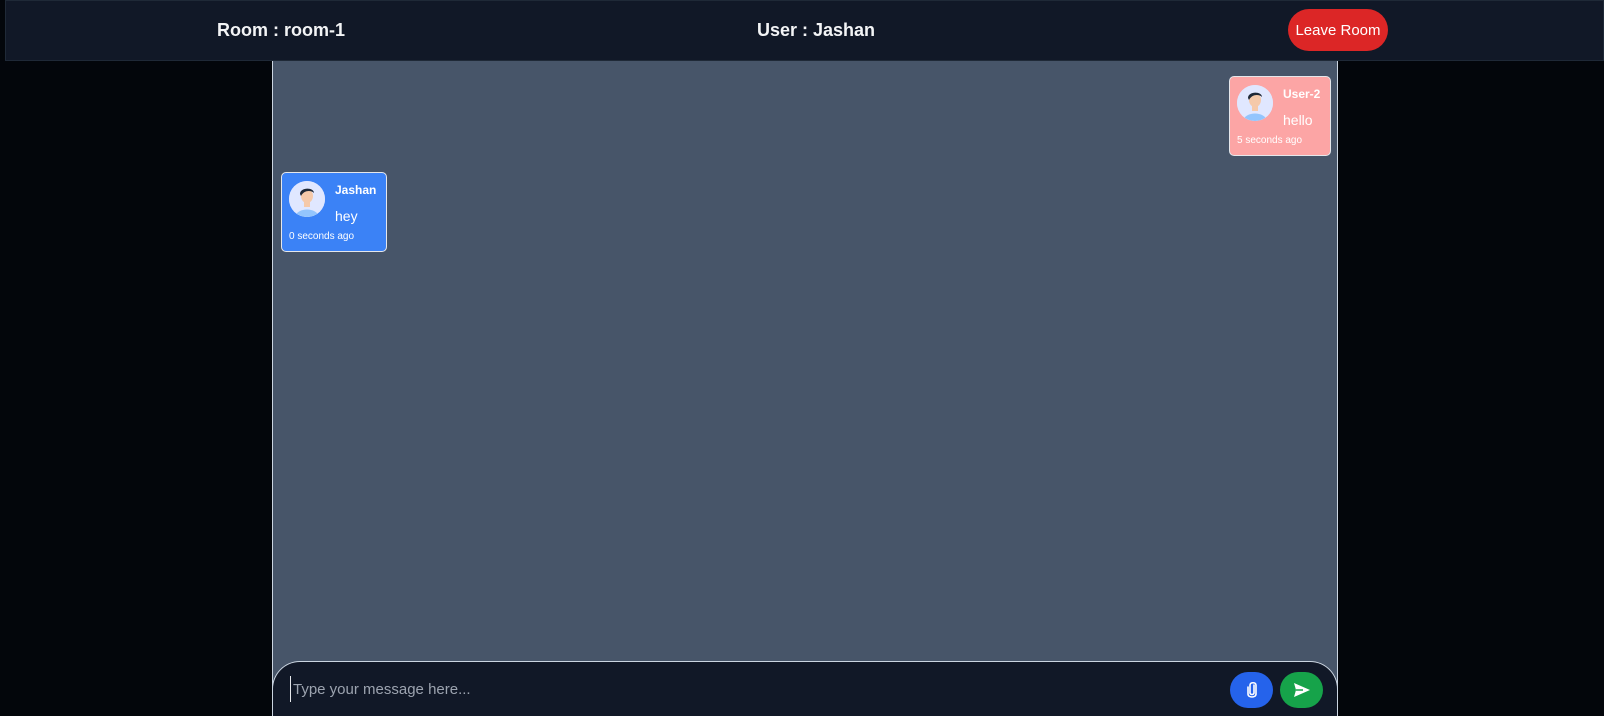 The height and width of the screenshot is (716, 1604). I want to click on send-icon, so click(1301, 690).